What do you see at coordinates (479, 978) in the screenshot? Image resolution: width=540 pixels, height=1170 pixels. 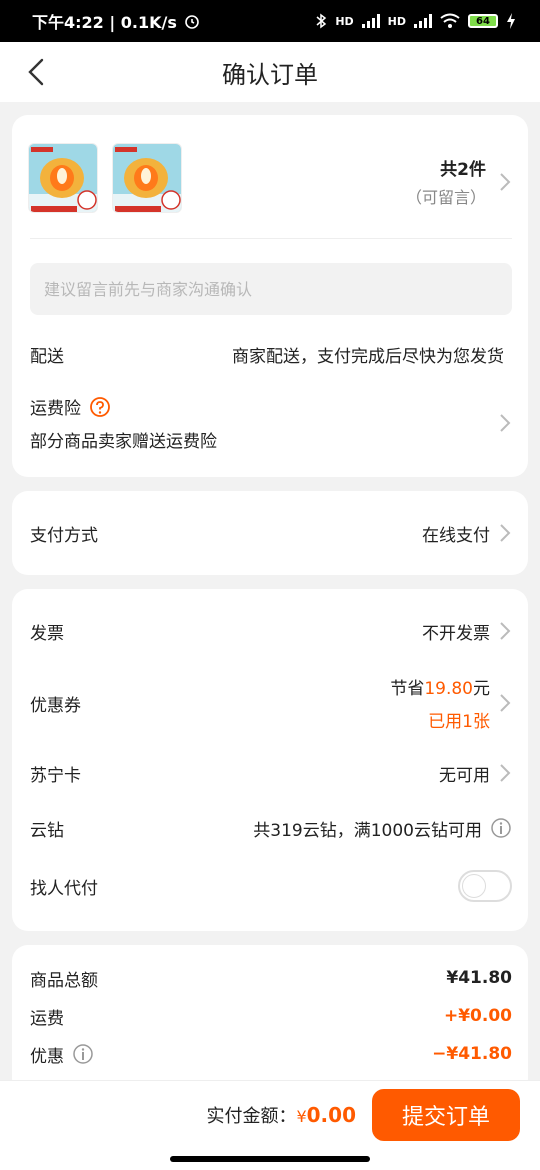 I see `goods-total-value: ¥41.80` at bounding box center [479, 978].